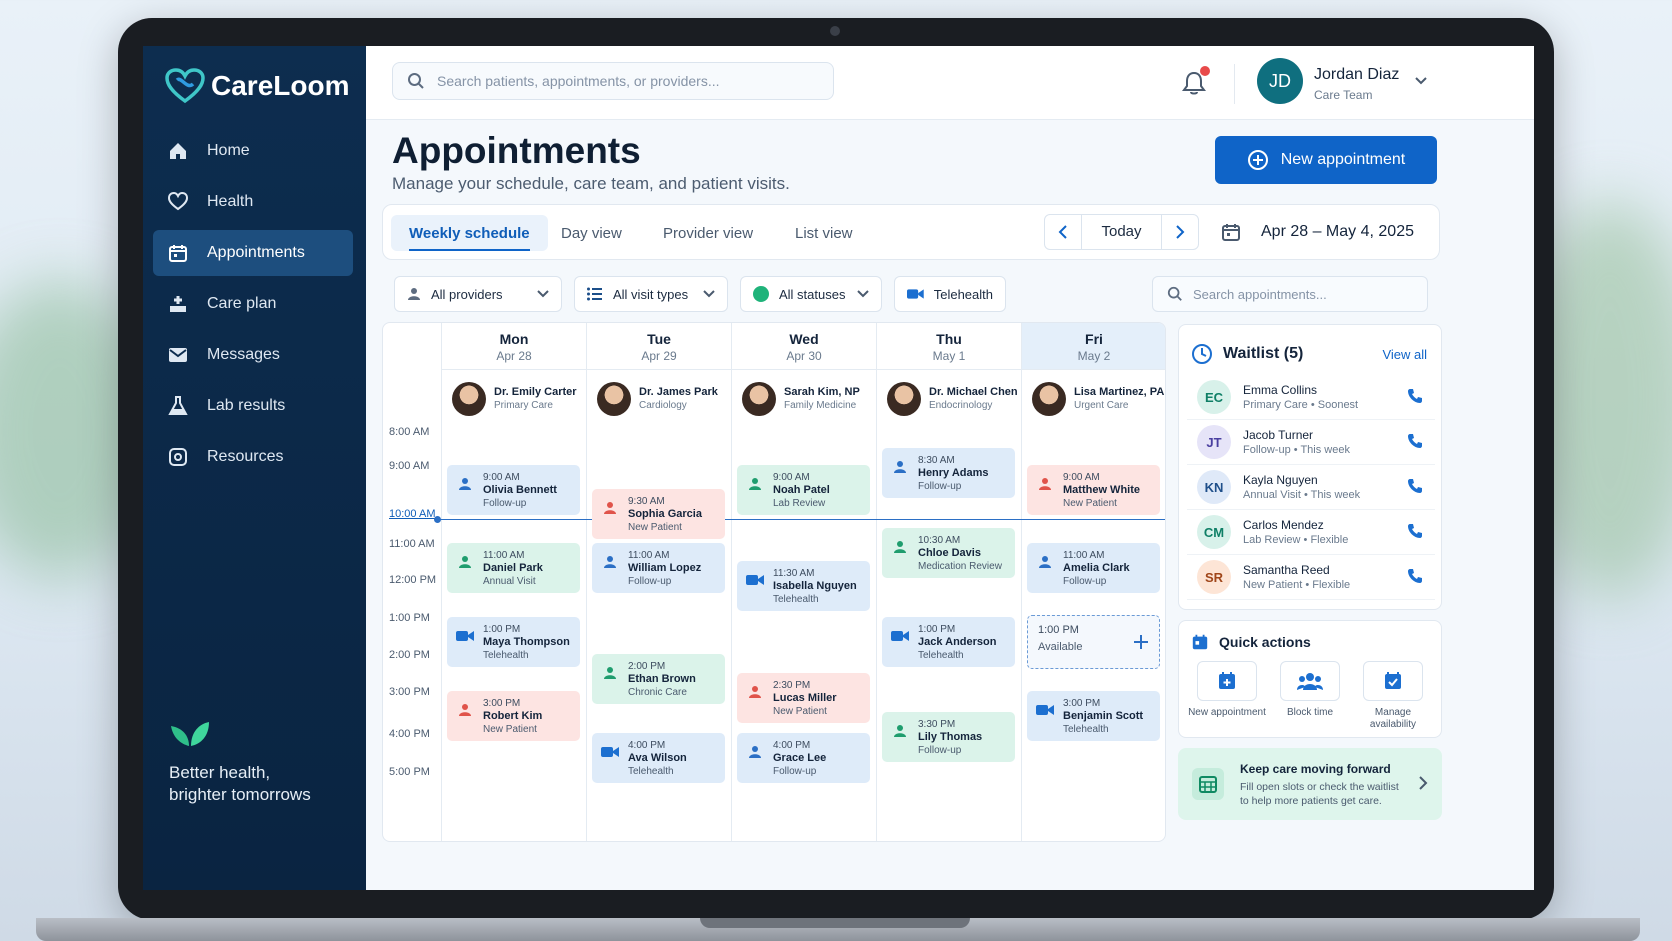 This screenshot has height=941, width=1672. I want to click on provider-header: Sarah Kim, NP Family Medicine, so click(803, 398).